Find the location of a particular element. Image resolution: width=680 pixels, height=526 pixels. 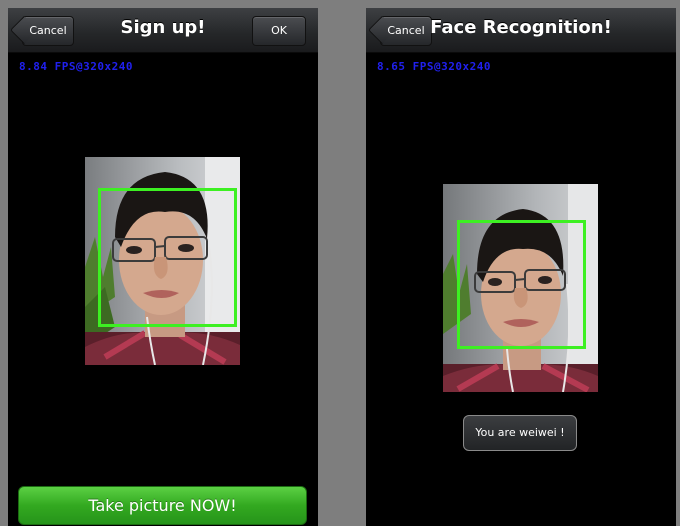

fps-readout: 8.84 FPS@320x240 is located at coordinates (76, 66).